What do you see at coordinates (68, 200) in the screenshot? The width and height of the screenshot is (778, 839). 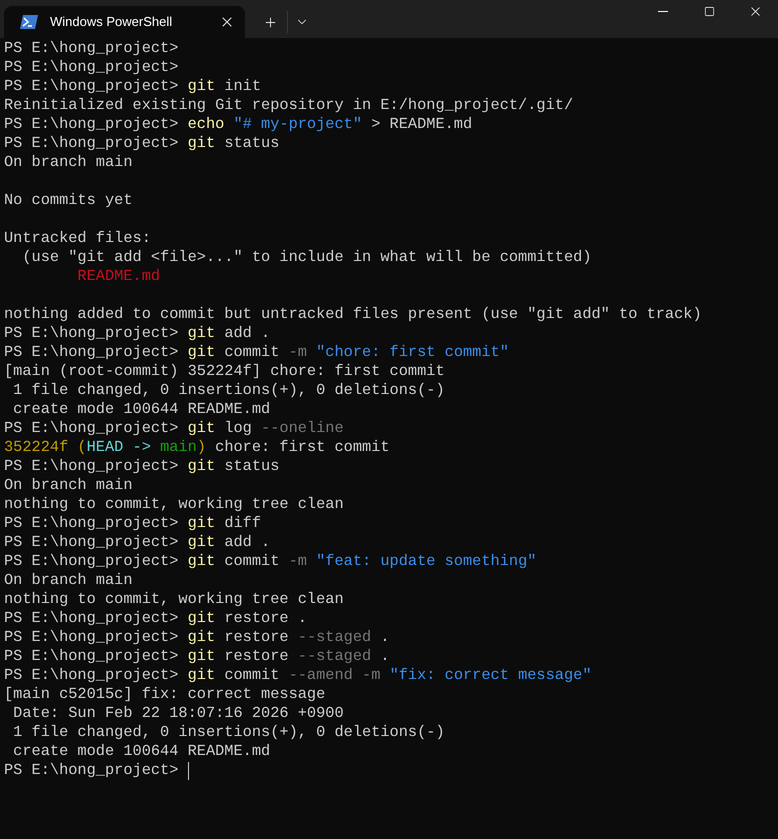 I see `output-text: No commits yet` at bounding box center [68, 200].